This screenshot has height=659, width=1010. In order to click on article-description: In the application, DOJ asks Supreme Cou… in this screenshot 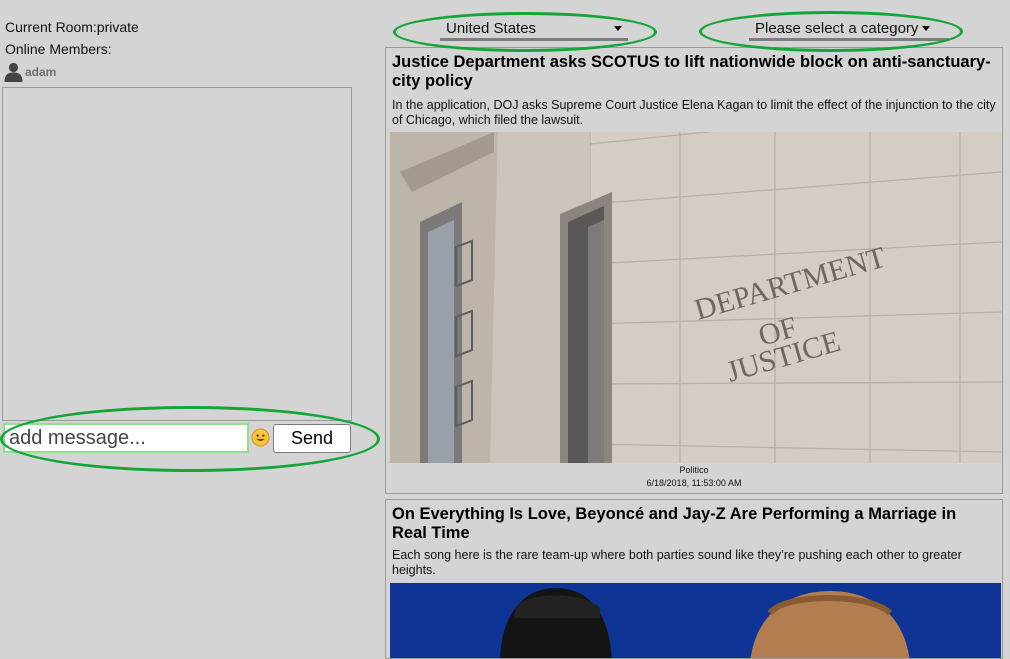, I will do `click(694, 112)`.